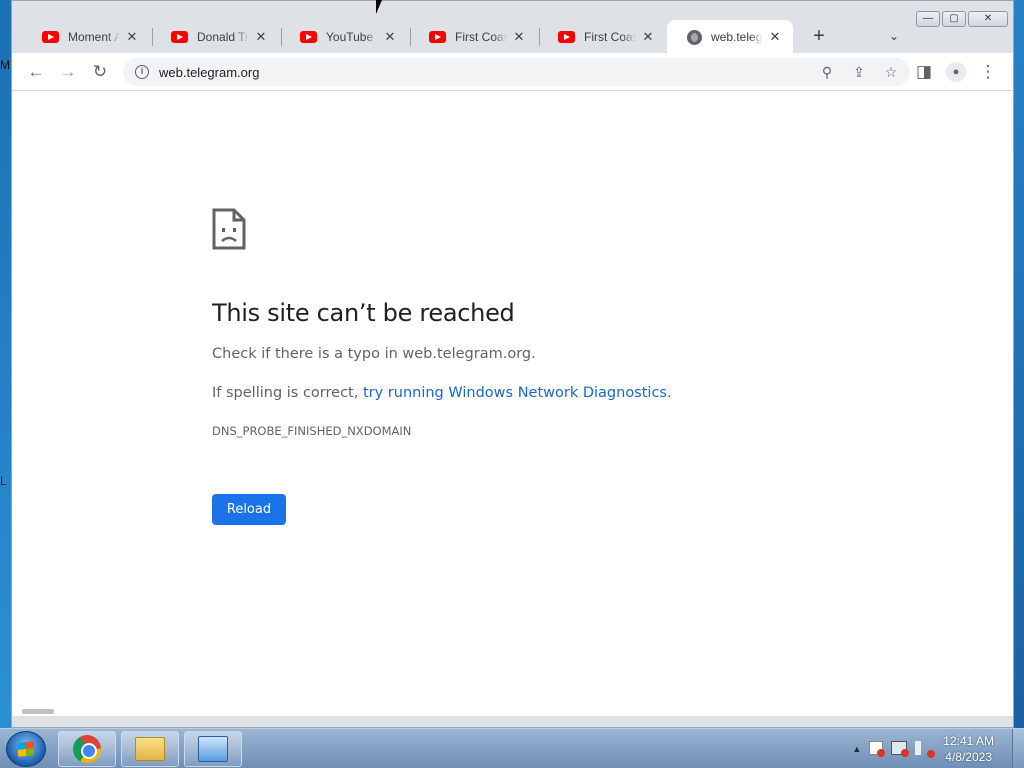  Describe the element at coordinates (988, 72) in the screenshot. I see `menu-button: ⋮` at that location.